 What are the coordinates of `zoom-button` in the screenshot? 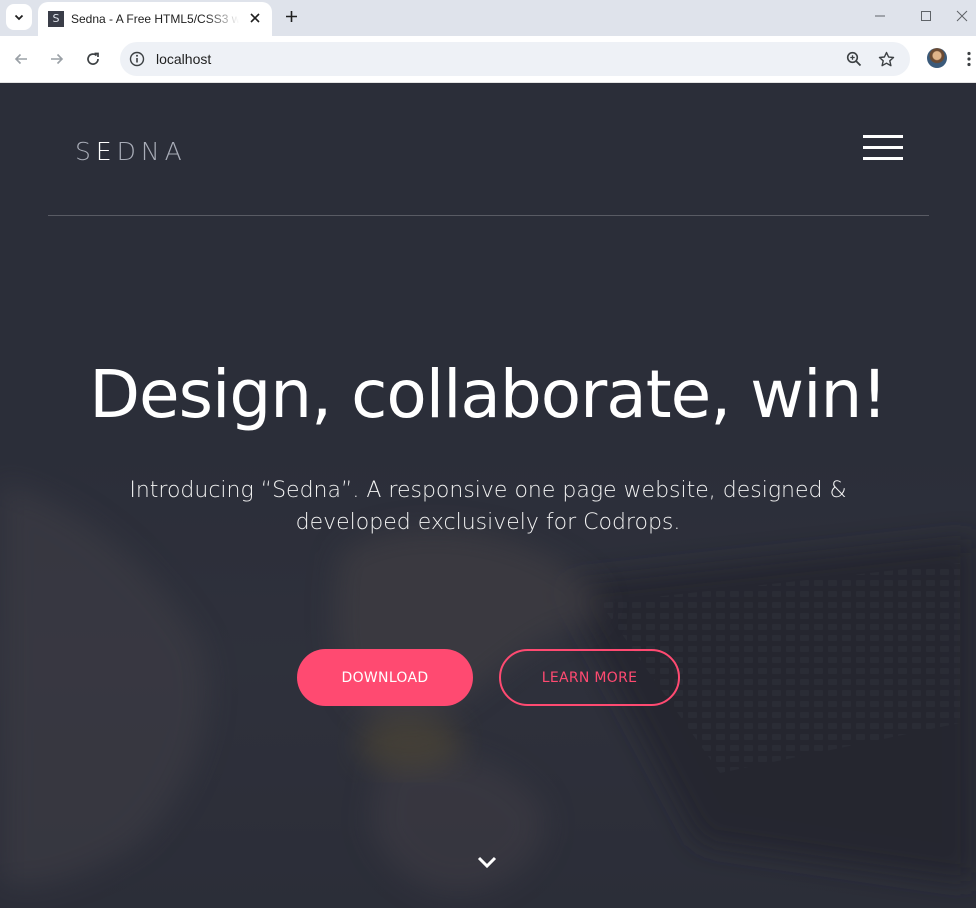 It's located at (854, 59).